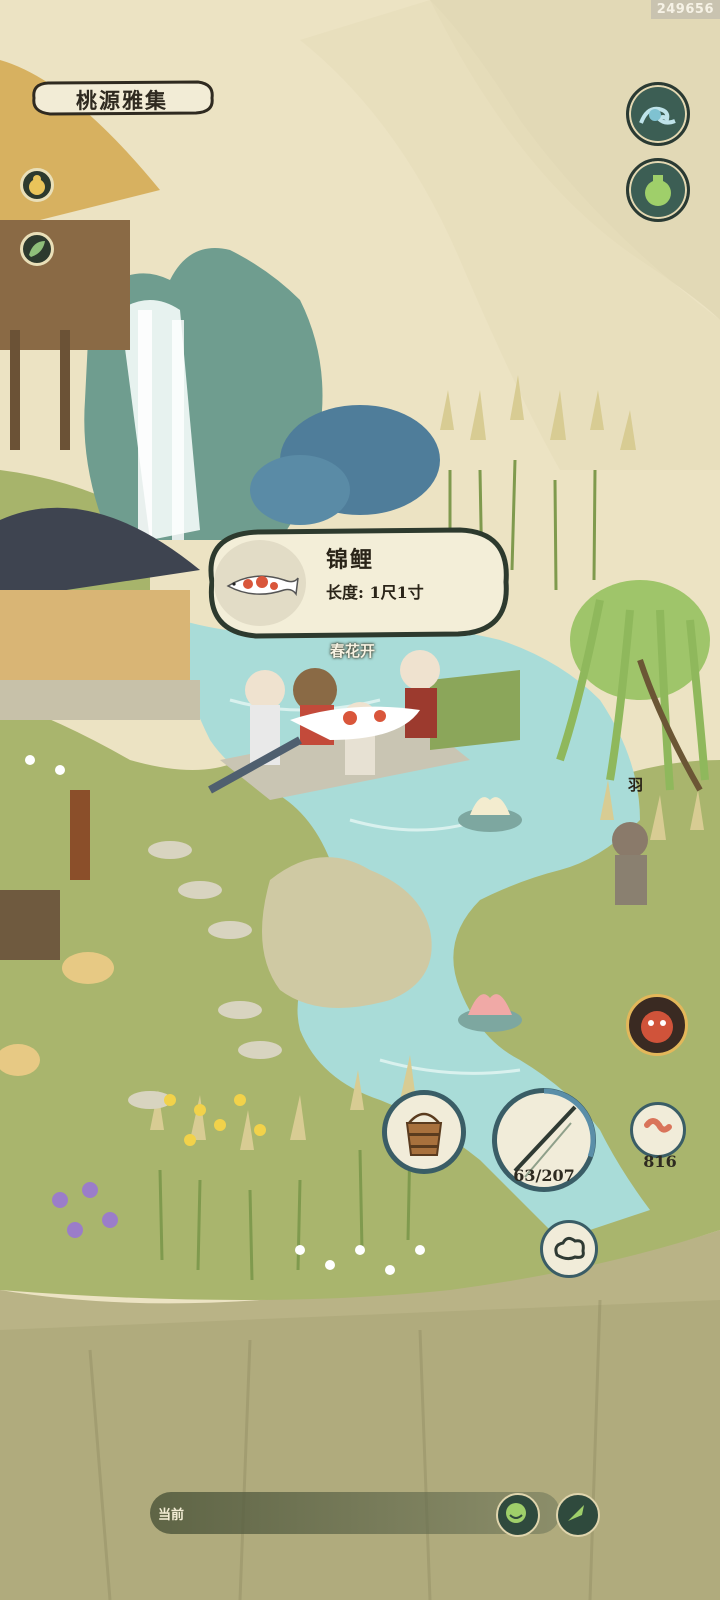  Describe the element at coordinates (375, 592) in the screenshot. I see `fish-length: 长度: 1尺1寸` at that location.